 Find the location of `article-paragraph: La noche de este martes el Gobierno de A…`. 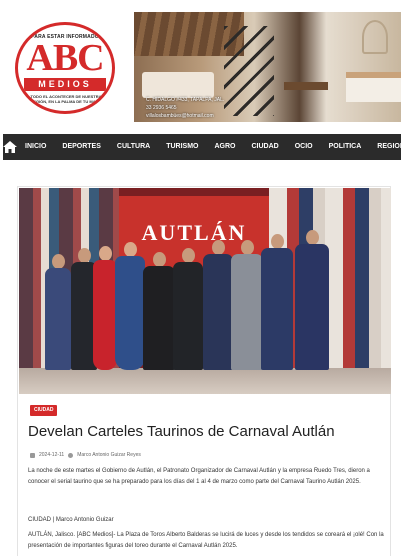

article-paragraph: La noche de este martes el Gobierno de A… is located at coordinates (199, 476).